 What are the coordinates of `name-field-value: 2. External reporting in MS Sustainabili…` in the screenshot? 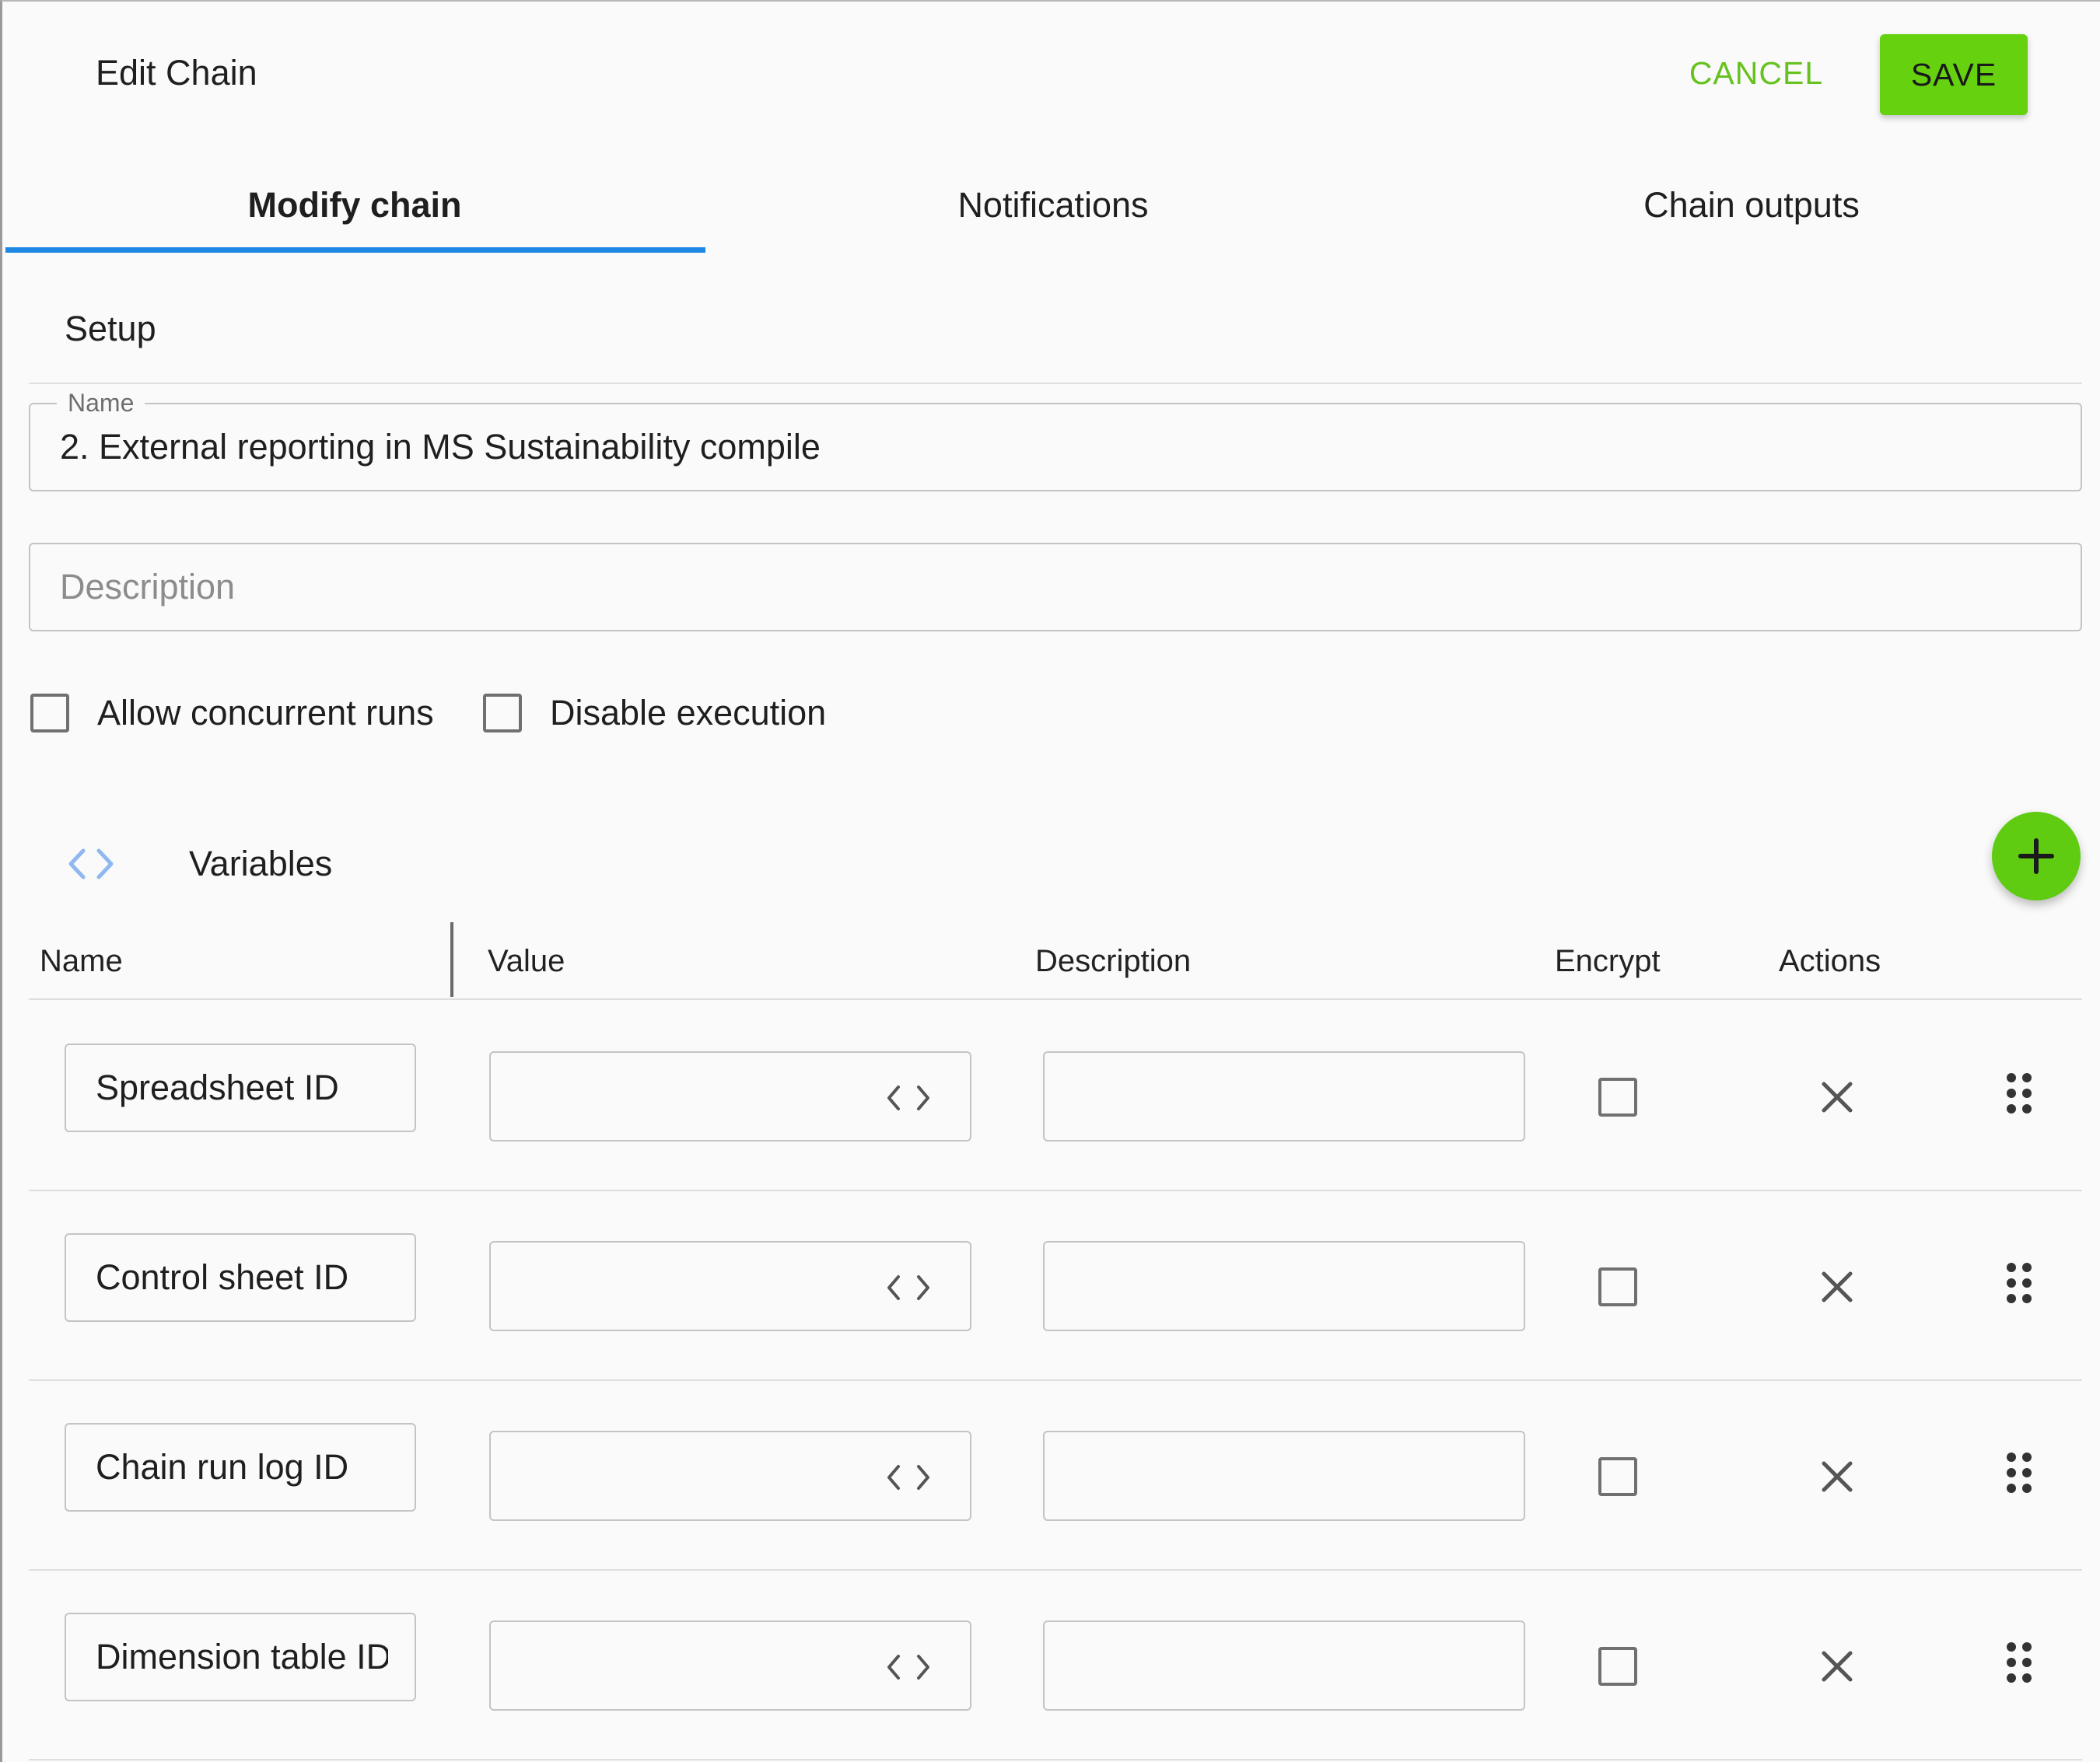 It's located at (1062, 447).